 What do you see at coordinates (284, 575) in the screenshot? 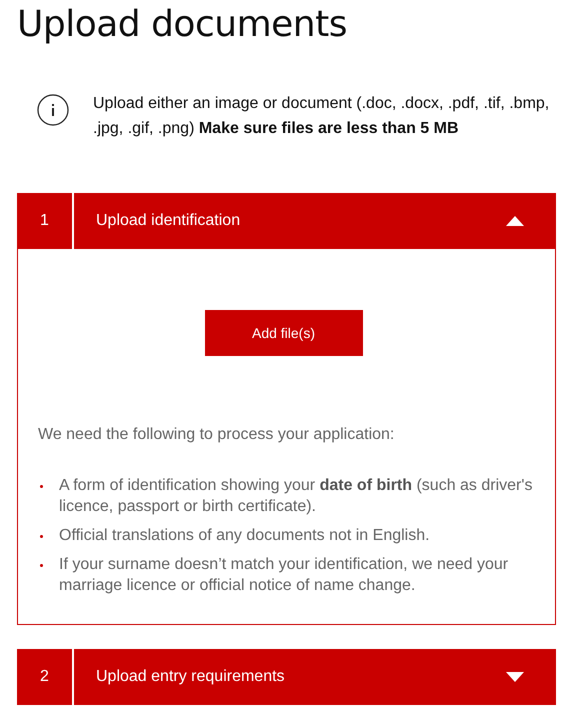
I see `requirement-text: If your surname doesn’t match your identification, we need your marriage licence or official notice of name change.` at bounding box center [284, 575].